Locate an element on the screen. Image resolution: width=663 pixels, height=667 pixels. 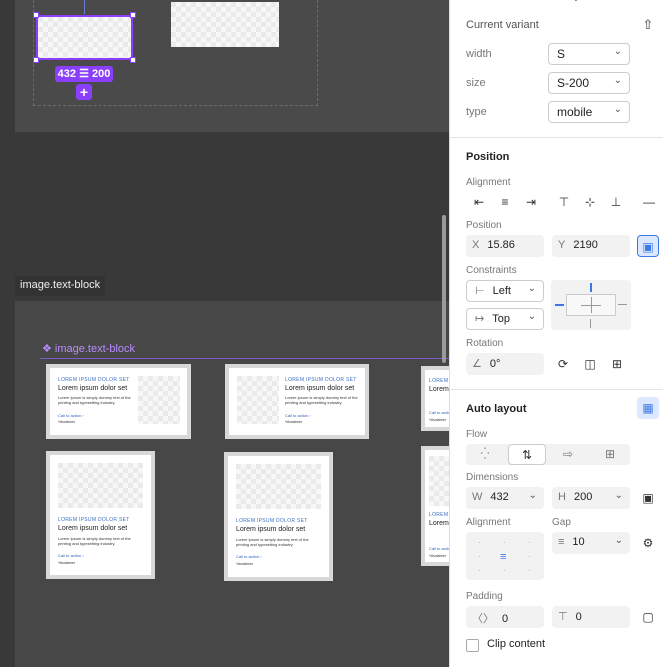
clip-content-checkbox is located at coordinates (472, 645).